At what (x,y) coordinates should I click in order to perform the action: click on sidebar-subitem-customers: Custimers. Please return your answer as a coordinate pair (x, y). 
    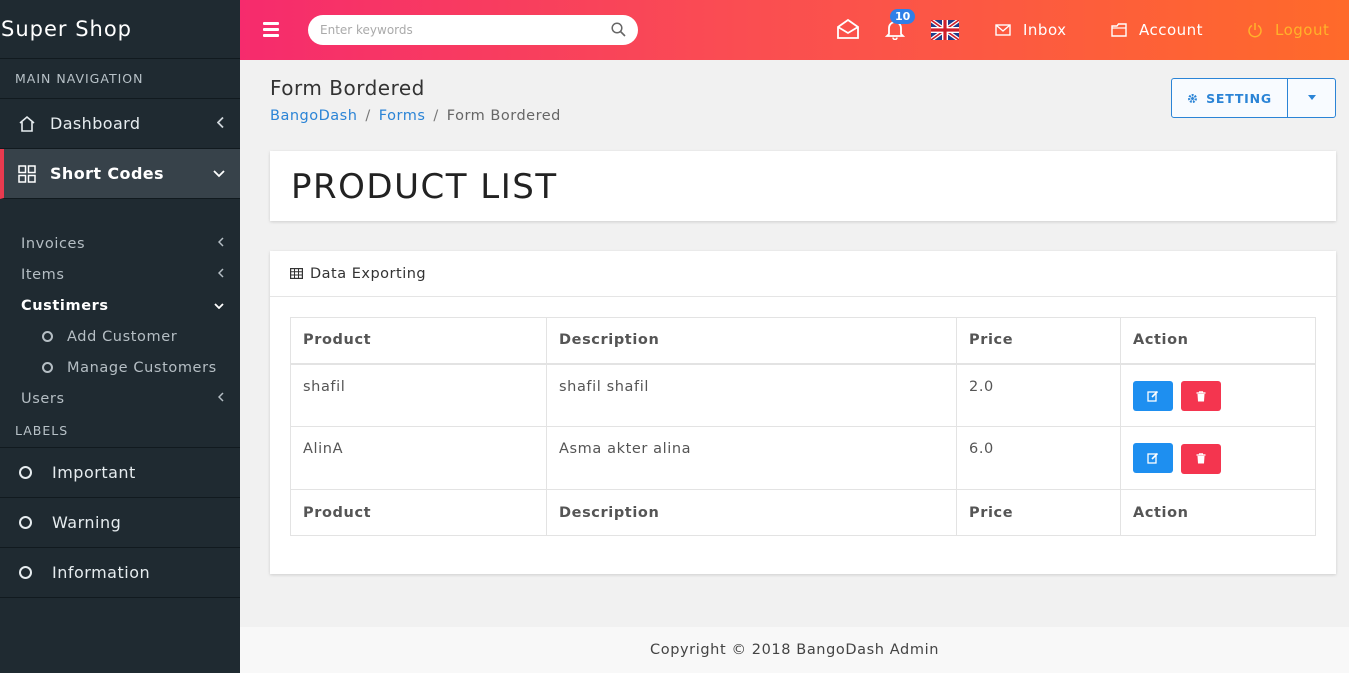
    Looking at the image, I should click on (120, 305).